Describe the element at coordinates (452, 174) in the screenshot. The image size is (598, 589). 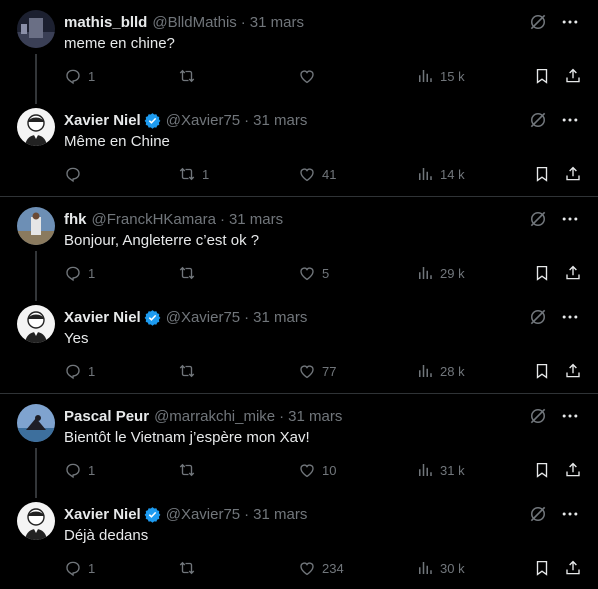
I see `views-count: 14 k` at that location.